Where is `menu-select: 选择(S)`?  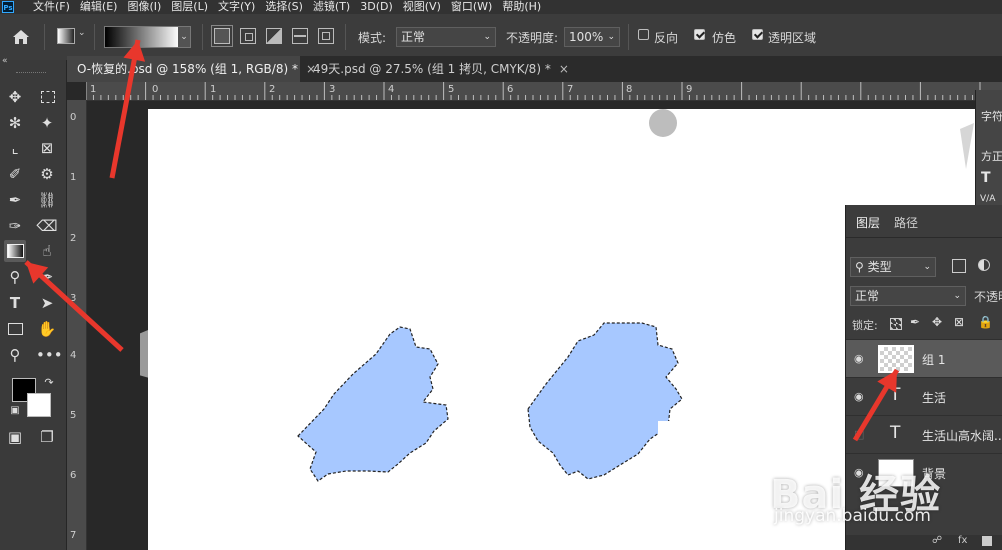 menu-select: 选择(S) is located at coordinates (284, 7).